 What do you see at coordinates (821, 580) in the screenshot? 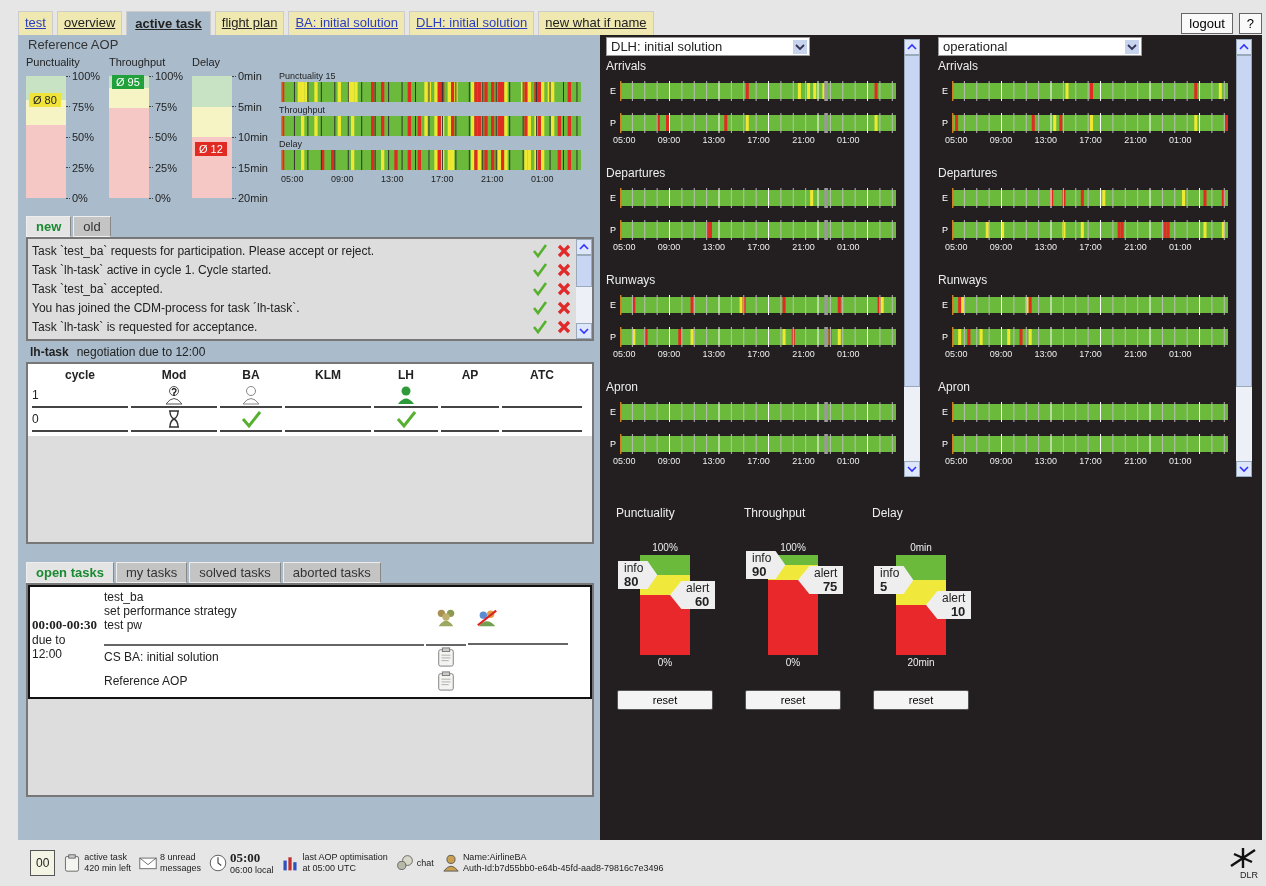
I see `alert-tag: alert 75` at bounding box center [821, 580].